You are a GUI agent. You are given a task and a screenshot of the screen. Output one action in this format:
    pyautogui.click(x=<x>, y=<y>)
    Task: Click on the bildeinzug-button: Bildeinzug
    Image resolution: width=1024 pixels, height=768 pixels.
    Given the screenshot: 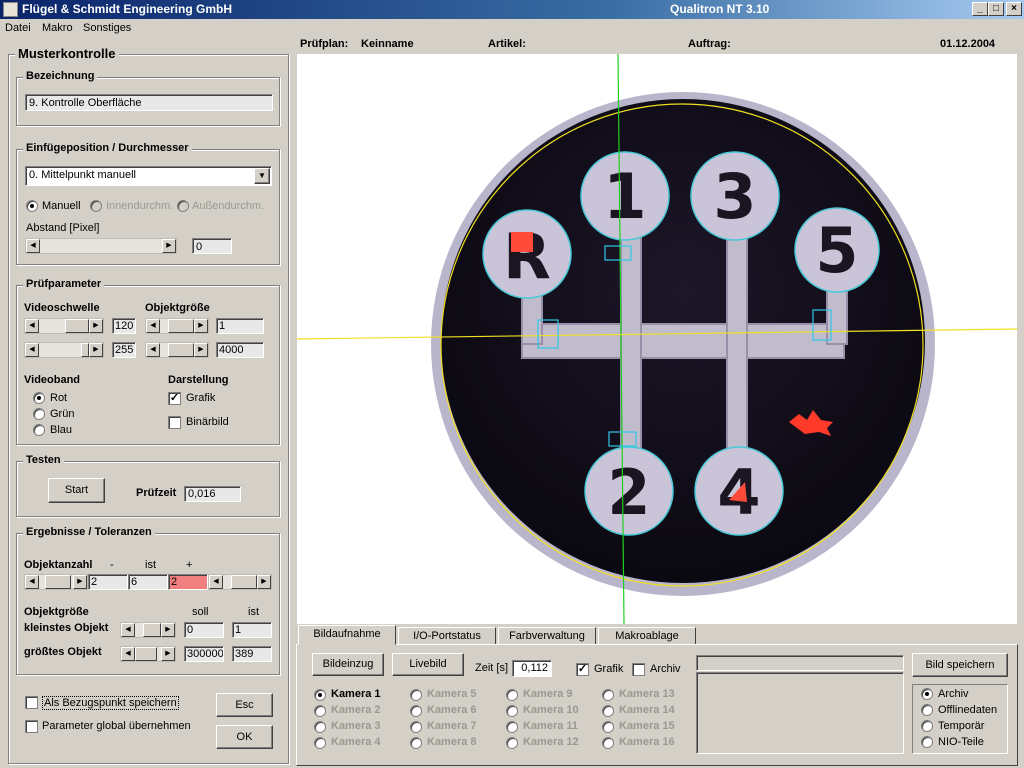 What is the action you would take?
    pyautogui.click(x=348, y=664)
    